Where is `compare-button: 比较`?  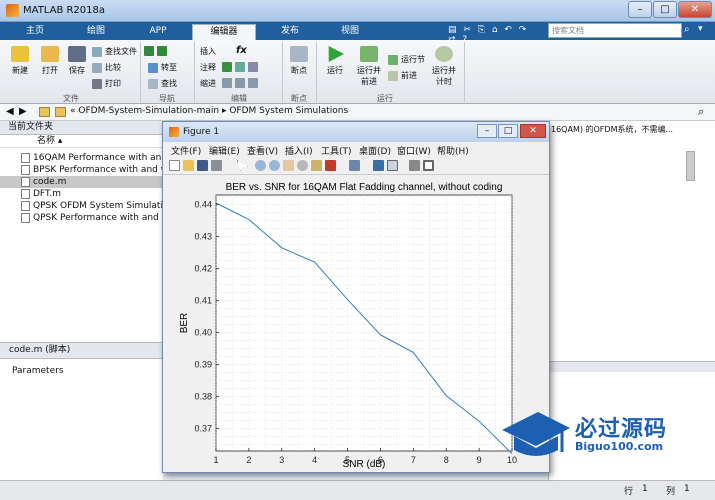 compare-button: 比较 is located at coordinates (106, 67).